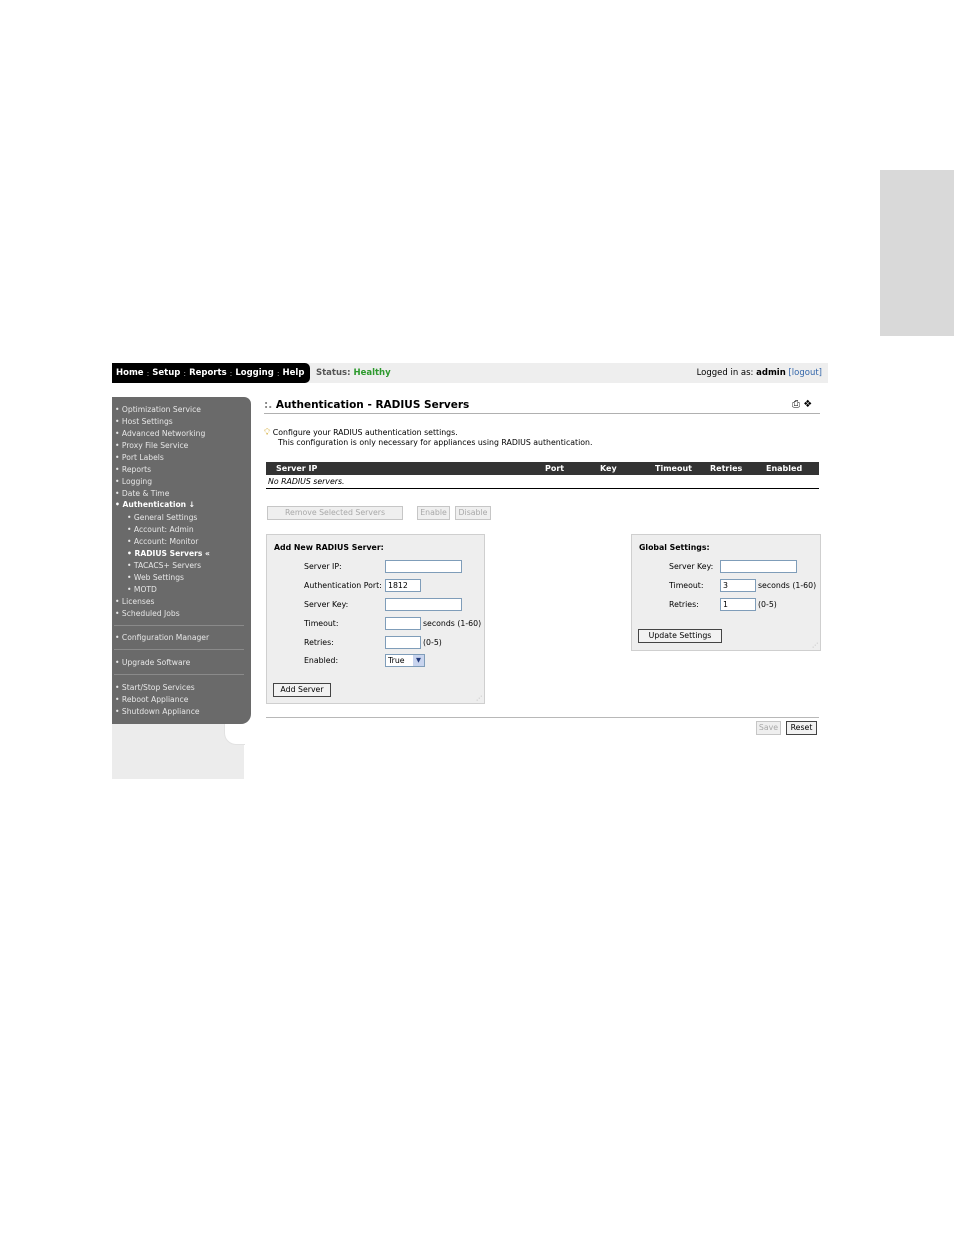  I want to click on logout-link: [logout], so click(805, 373).